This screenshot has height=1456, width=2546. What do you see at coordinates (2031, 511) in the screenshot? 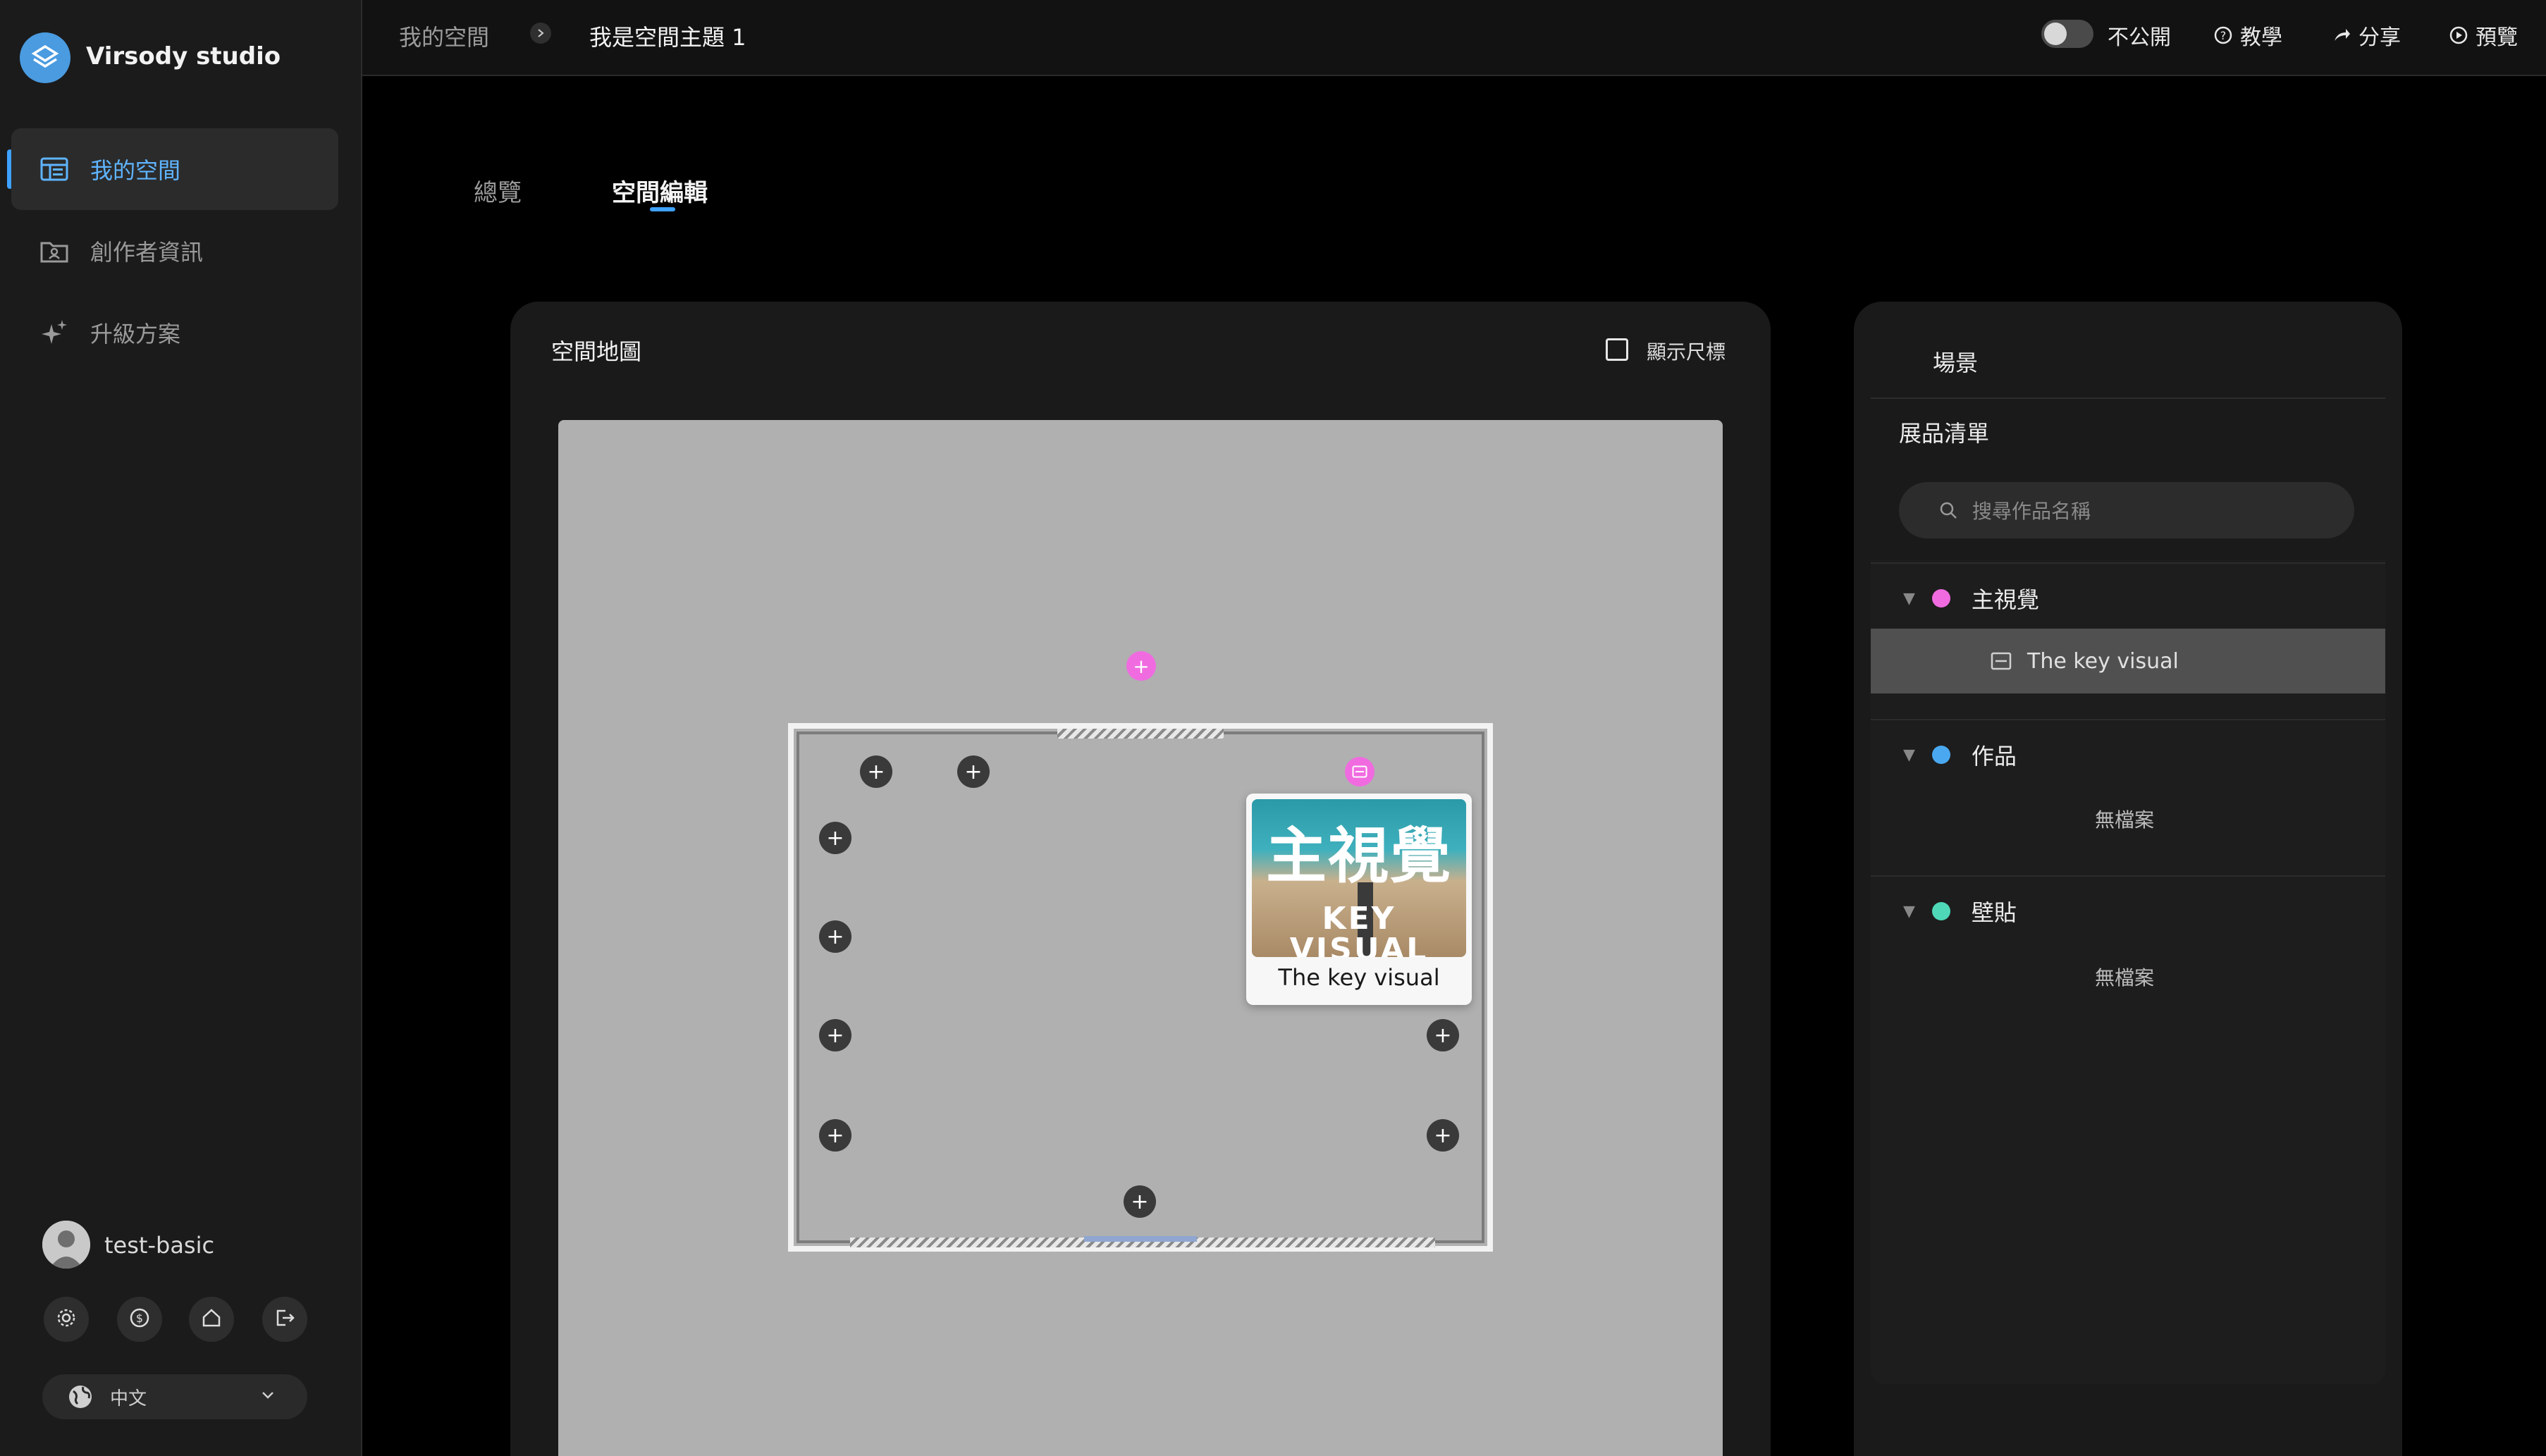
I see `search-placeholder: 搜尋作品名稱` at bounding box center [2031, 511].